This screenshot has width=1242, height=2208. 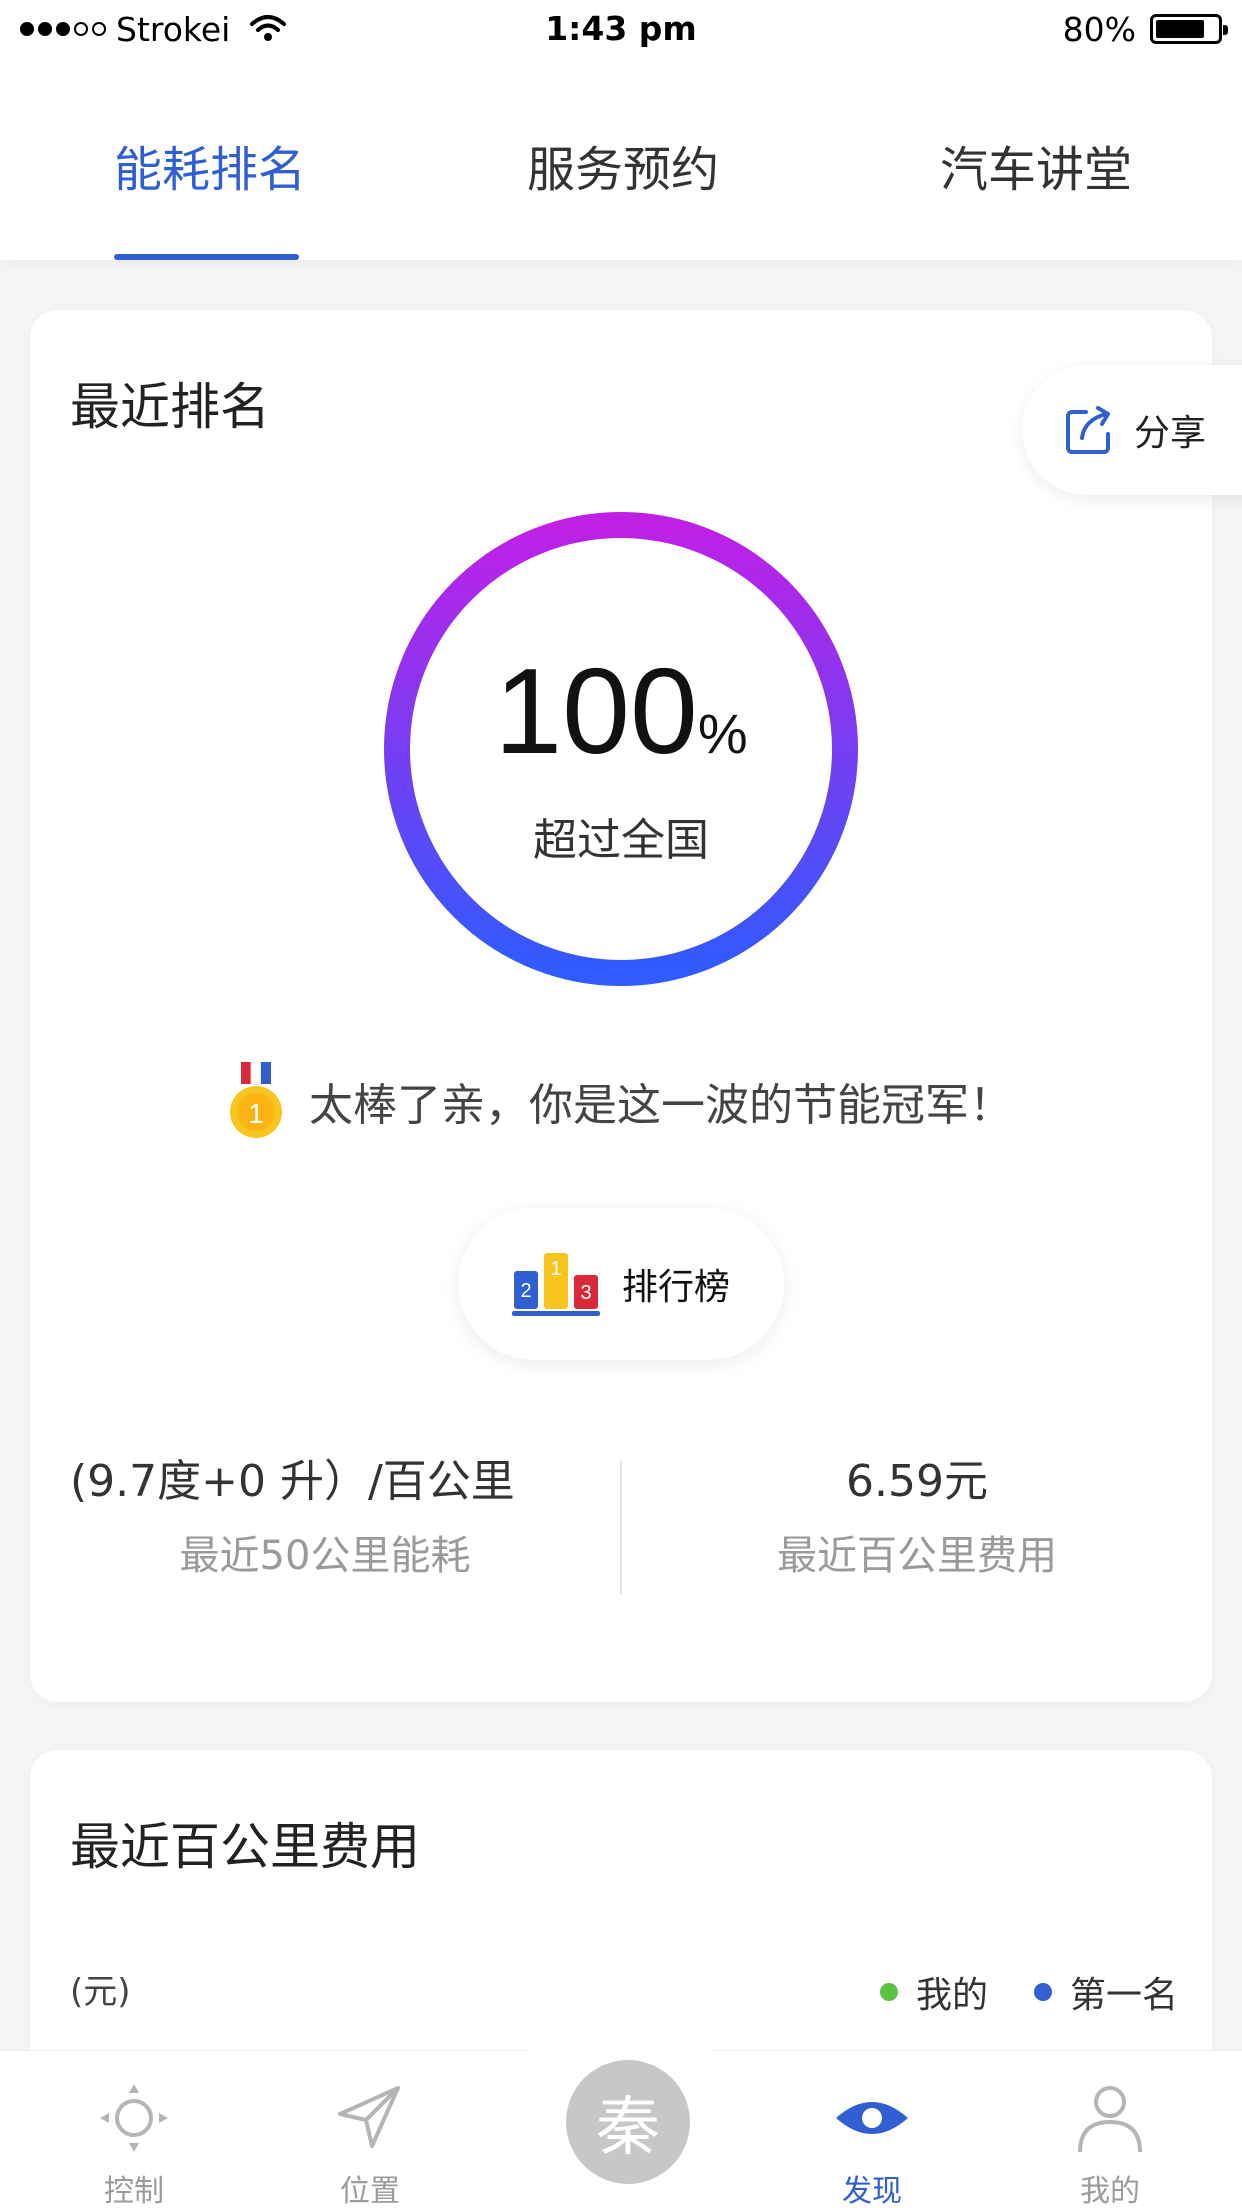 What do you see at coordinates (1132, 430) in the screenshot?
I see `share-button: 分享` at bounding box center [1132, 430].